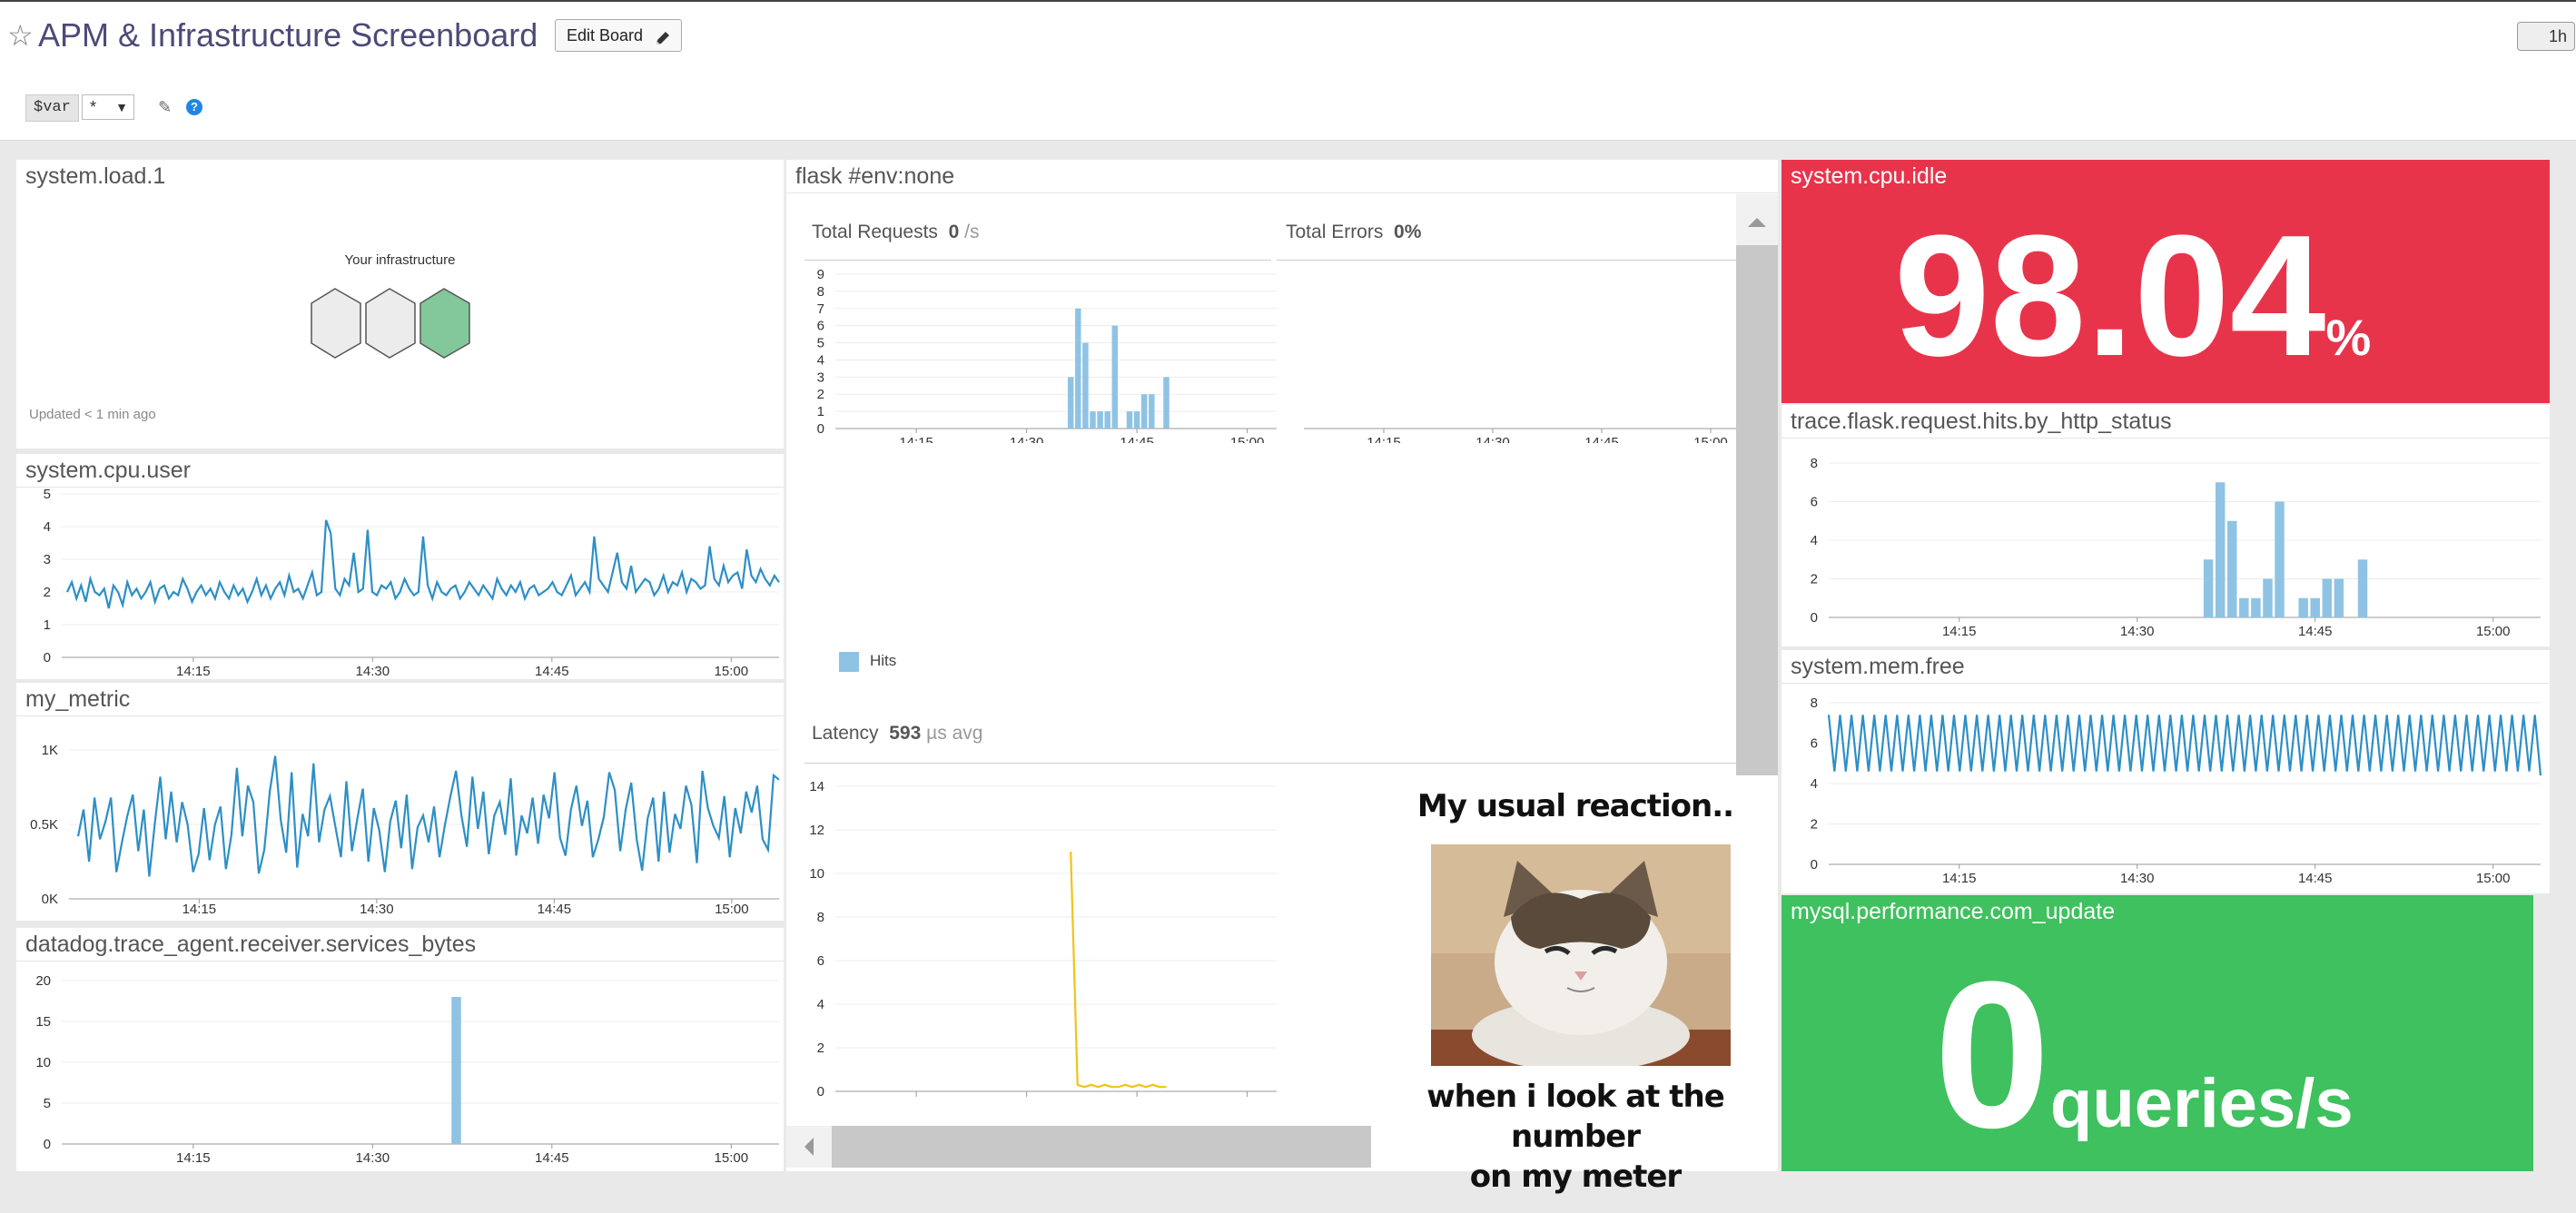 Image resolution: width=2576 pixels, height=1213 pixels. I want to click on y-tick-label: 9, so click(820, 274).